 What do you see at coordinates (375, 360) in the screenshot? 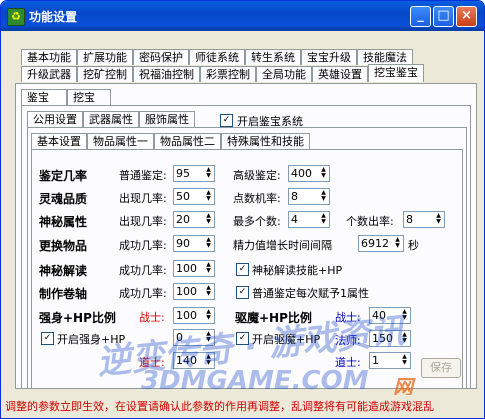
I see `demon-taoist-value: 1` at bounding box center [375, 360].